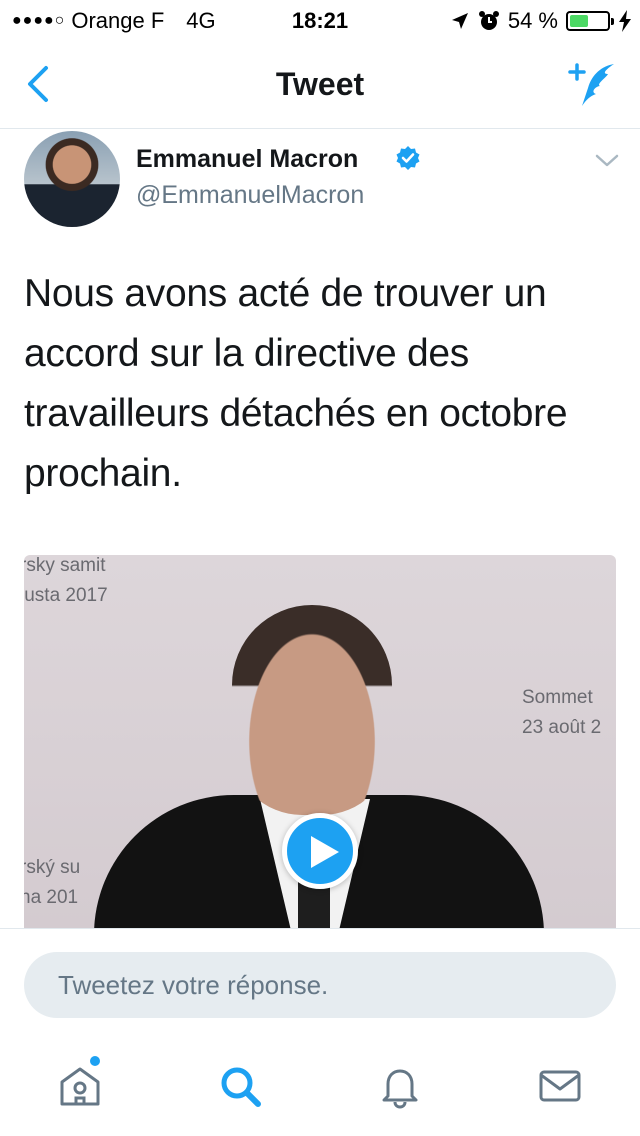  What do you see at coordinates (320, 1088) in the screenshot?
I see `tab-bar` at bounding box center [320, 1088].